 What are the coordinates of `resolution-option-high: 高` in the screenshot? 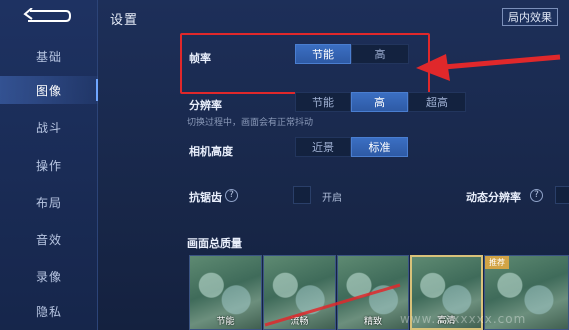 It's located at (379, 102).